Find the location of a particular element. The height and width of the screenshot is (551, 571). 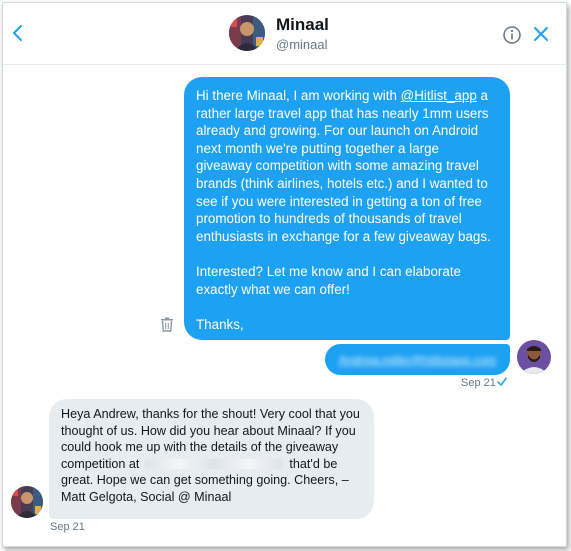

message-line: competition at that'd be is located at coordinates (199, 463).